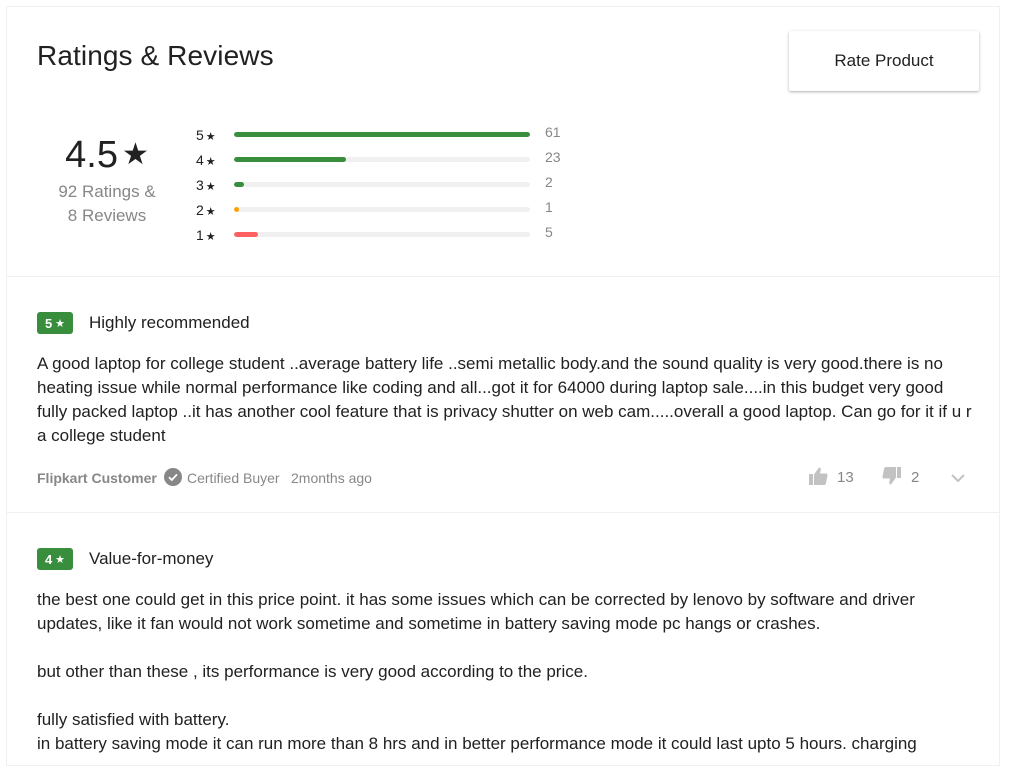 This screenshot has width=1013, height=766. Describe the element at coordinates (549, 232) in the screenshot. I see `distribution-count: 5` at that location.